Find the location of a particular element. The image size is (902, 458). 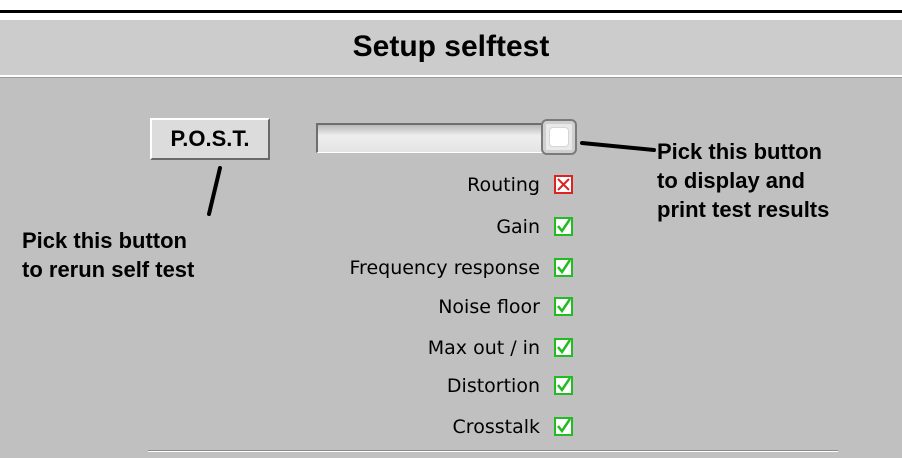

pointer-lines is located at coordinates (431, 178).